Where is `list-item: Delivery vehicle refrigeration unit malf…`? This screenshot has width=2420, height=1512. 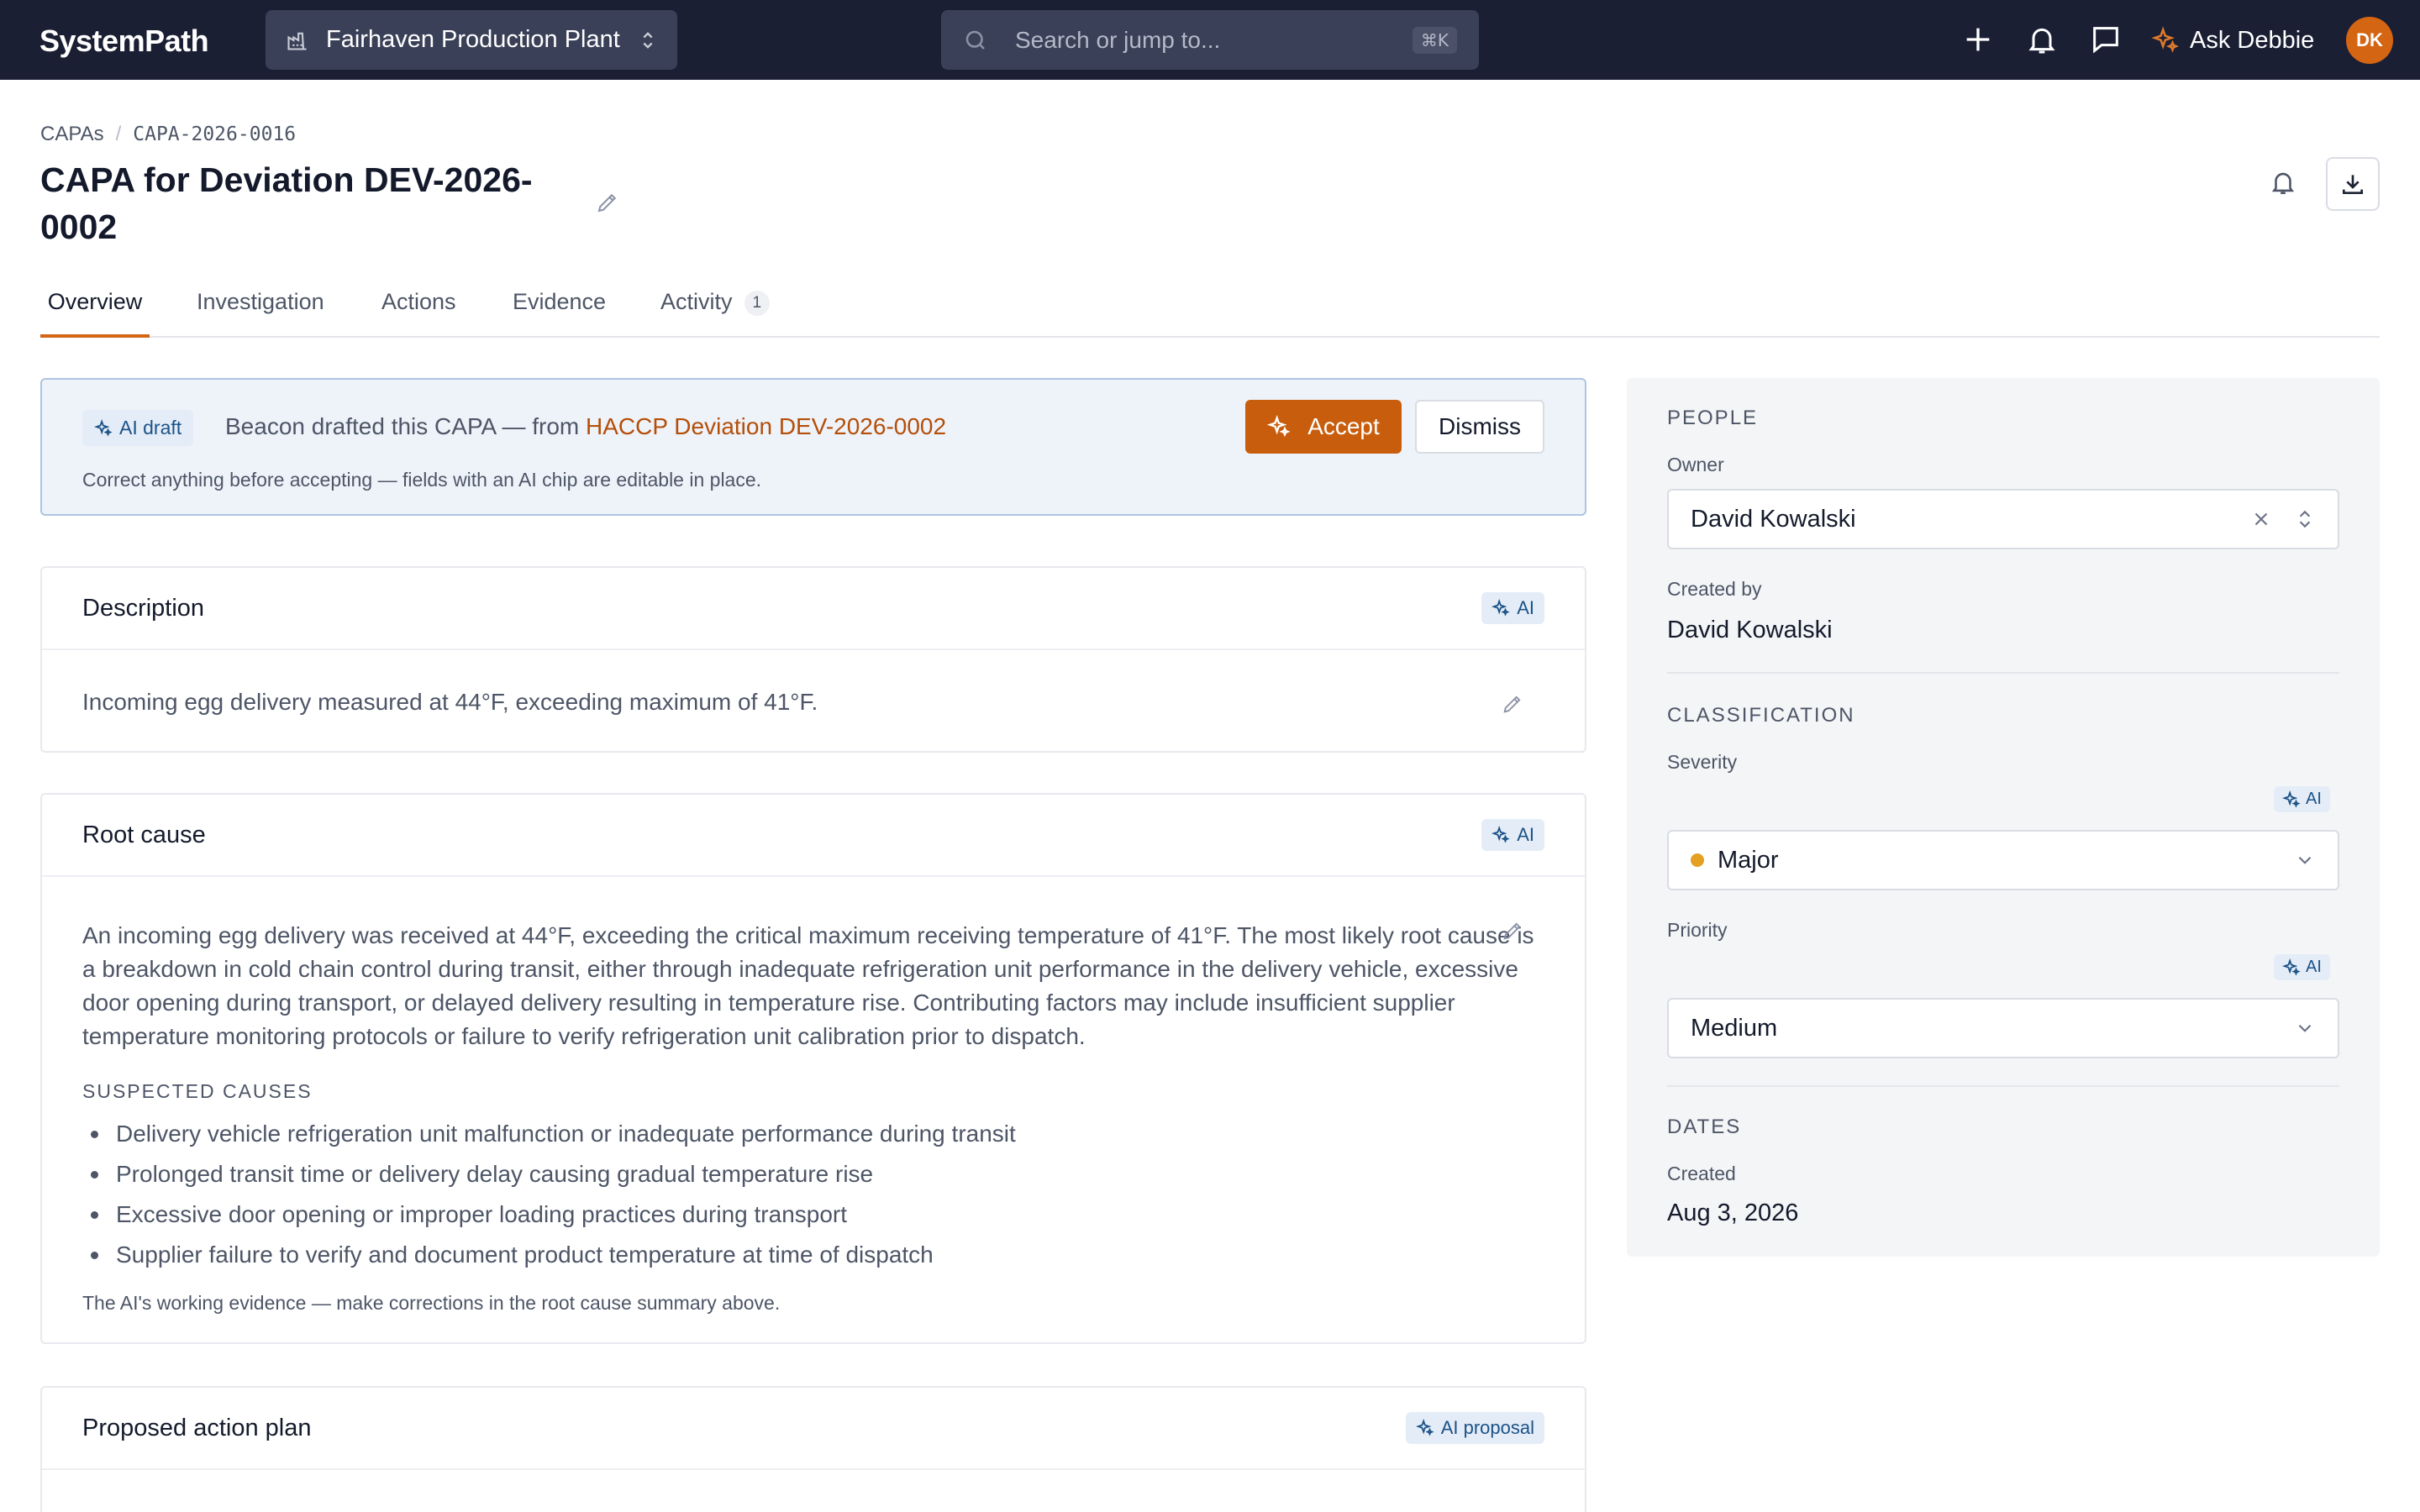 list-item: Delivery vehicle refrigeration unit malf… is located at coordinates (549, 1134).